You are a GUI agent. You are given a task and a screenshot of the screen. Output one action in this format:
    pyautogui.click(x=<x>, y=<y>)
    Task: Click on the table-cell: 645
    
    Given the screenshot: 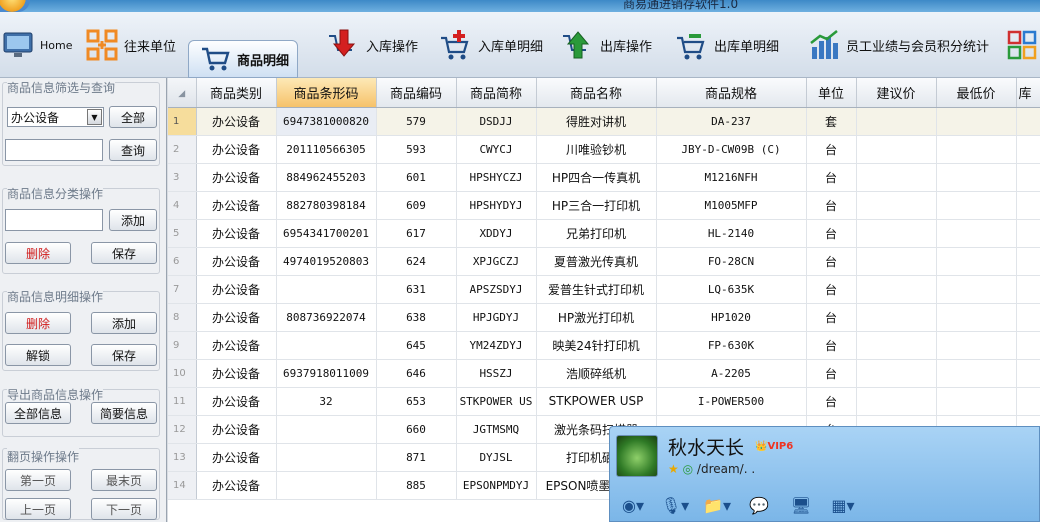 What is the action you would take?
    pyautogui.click(x=416, y=345)
    